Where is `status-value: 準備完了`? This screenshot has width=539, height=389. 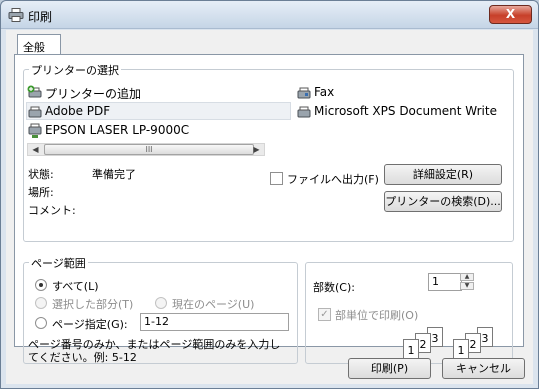
status-value: 準備完了 is located at coordinates (114, 174).